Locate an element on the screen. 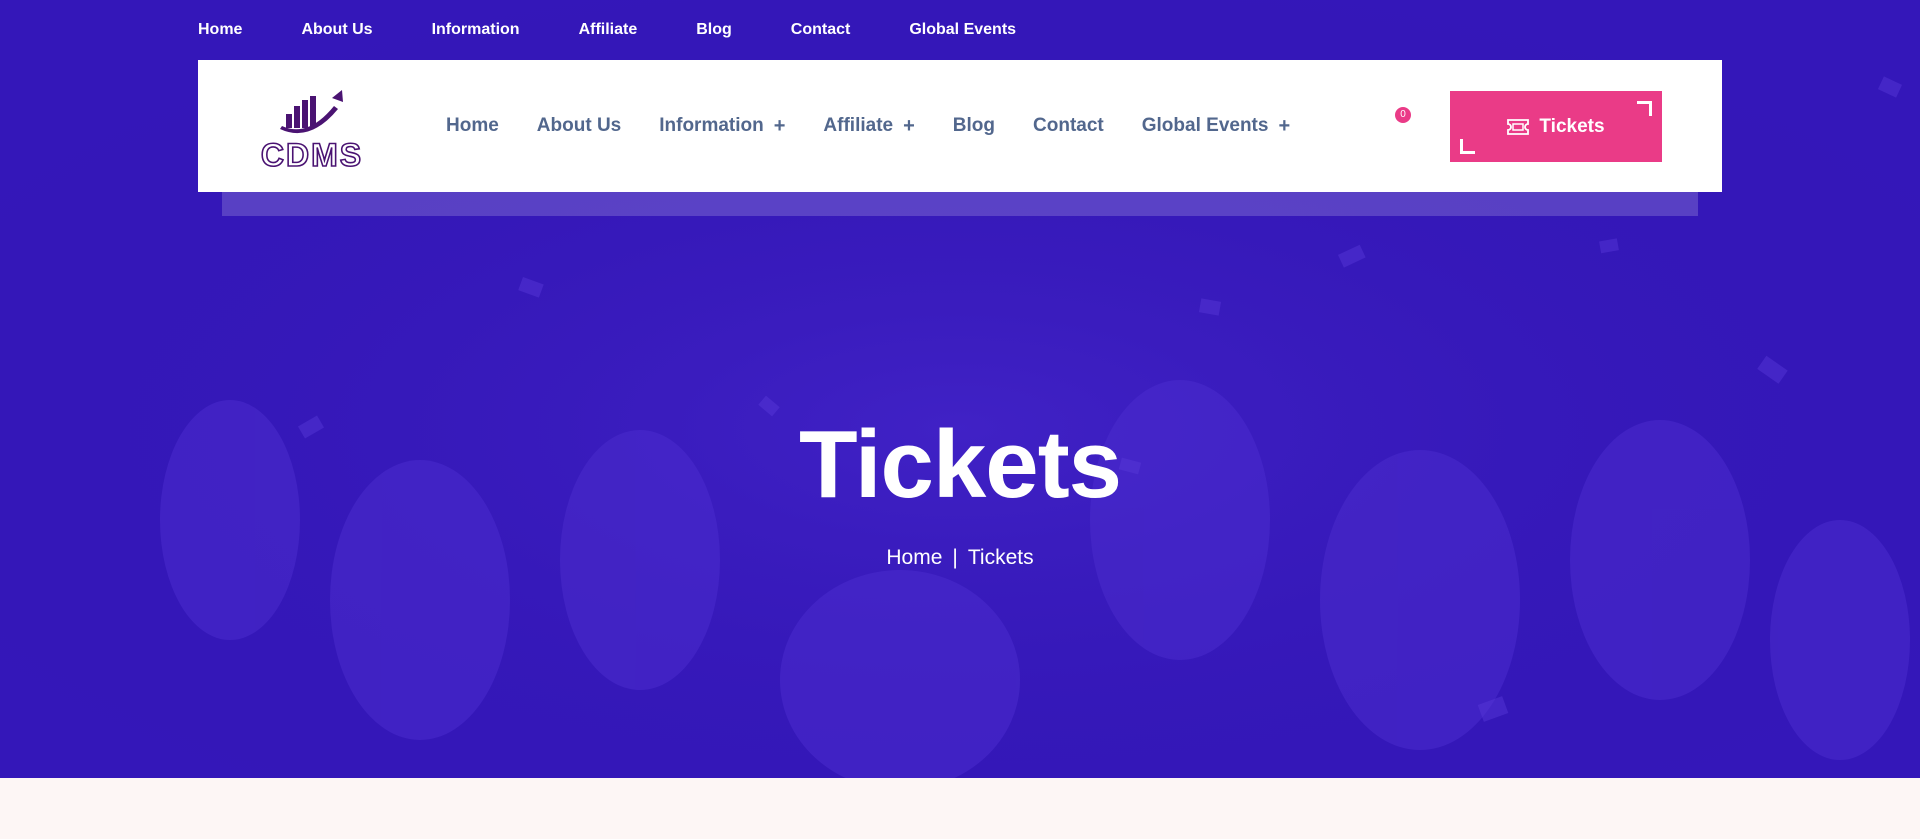 Image resolution: width=1920 pixels, height=839 pixels. nav-item-label: Blog is located at coordinates (974, 125).